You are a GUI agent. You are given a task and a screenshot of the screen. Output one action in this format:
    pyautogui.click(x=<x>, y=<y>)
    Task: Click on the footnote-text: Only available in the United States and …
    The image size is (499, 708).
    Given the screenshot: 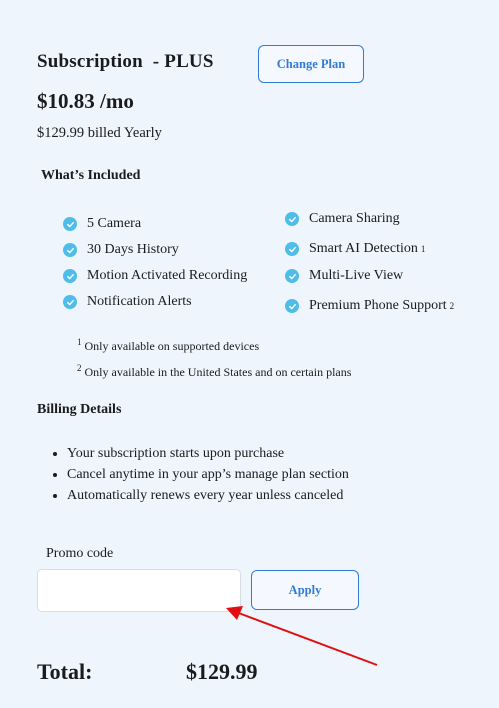 What is the action you would take?
    pyautogui.click(x=218, y=372)
    